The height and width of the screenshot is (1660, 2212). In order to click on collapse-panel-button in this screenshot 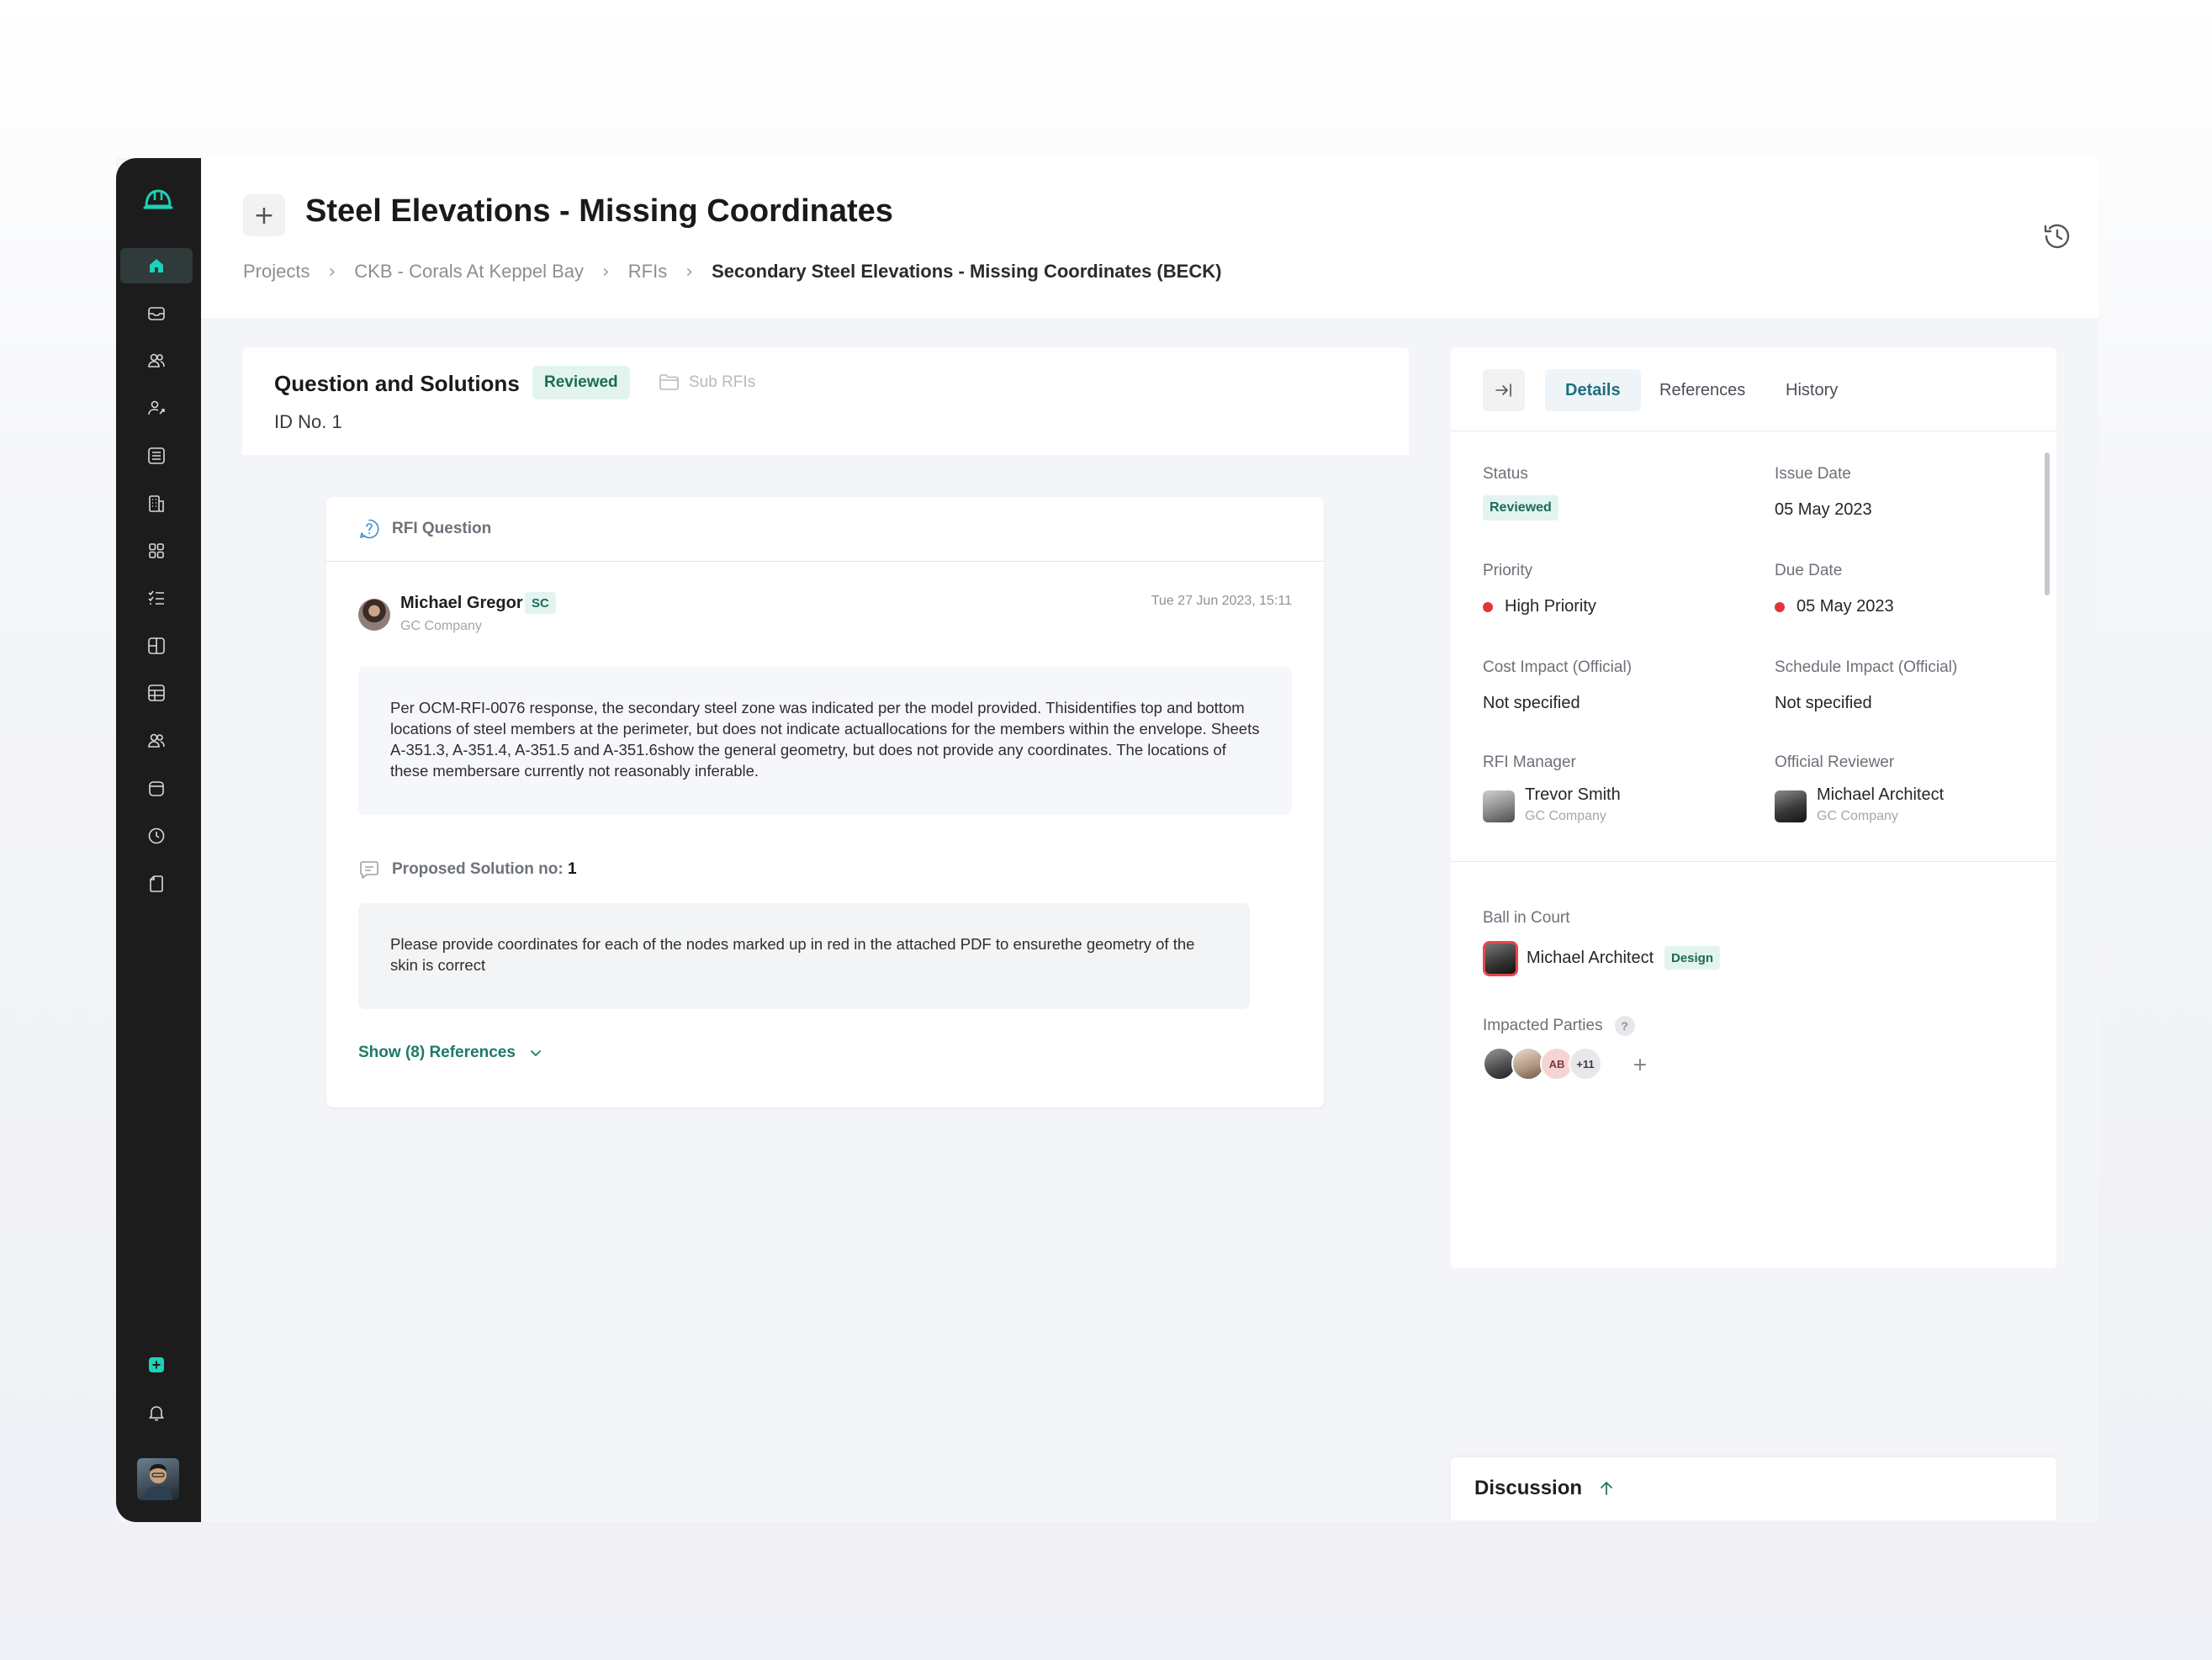, I will do `click(1504, 390)`.